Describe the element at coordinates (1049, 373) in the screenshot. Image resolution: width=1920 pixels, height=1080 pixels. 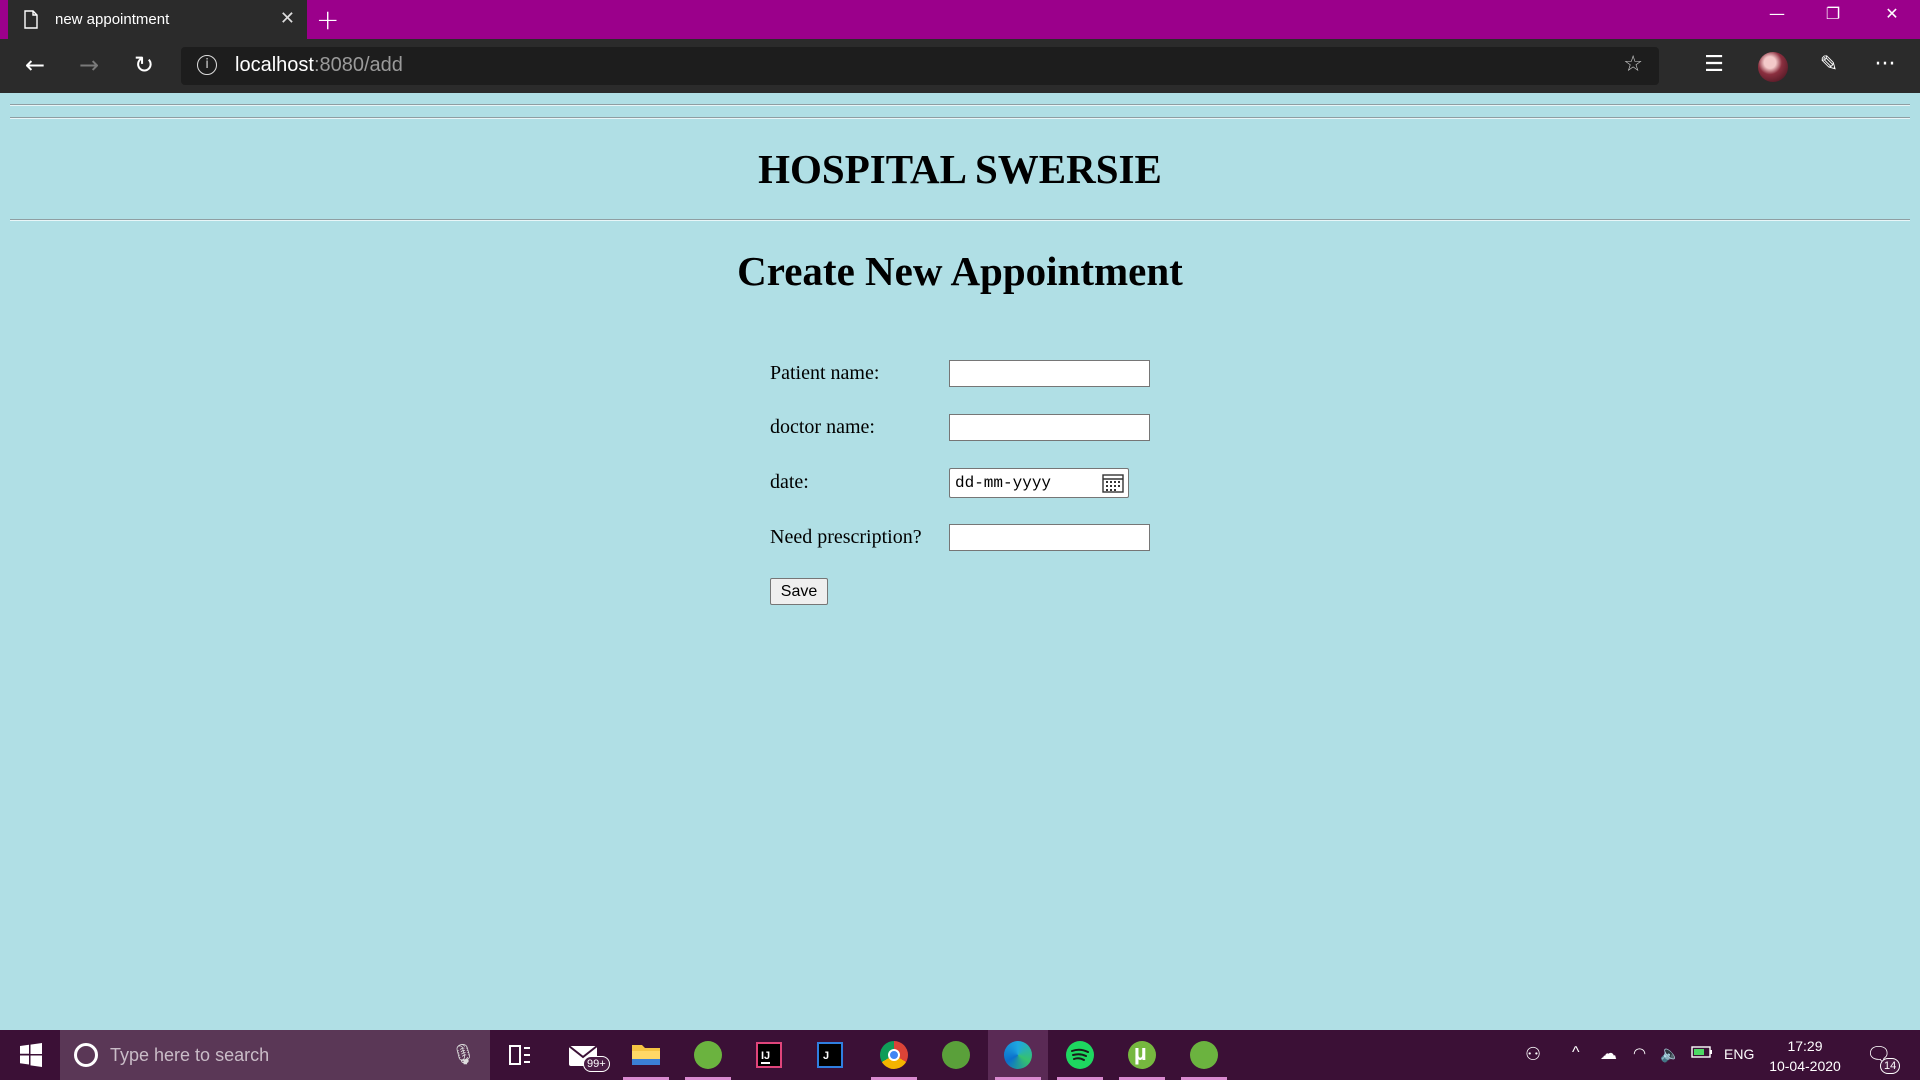
I see `patient-name-input` at that location.